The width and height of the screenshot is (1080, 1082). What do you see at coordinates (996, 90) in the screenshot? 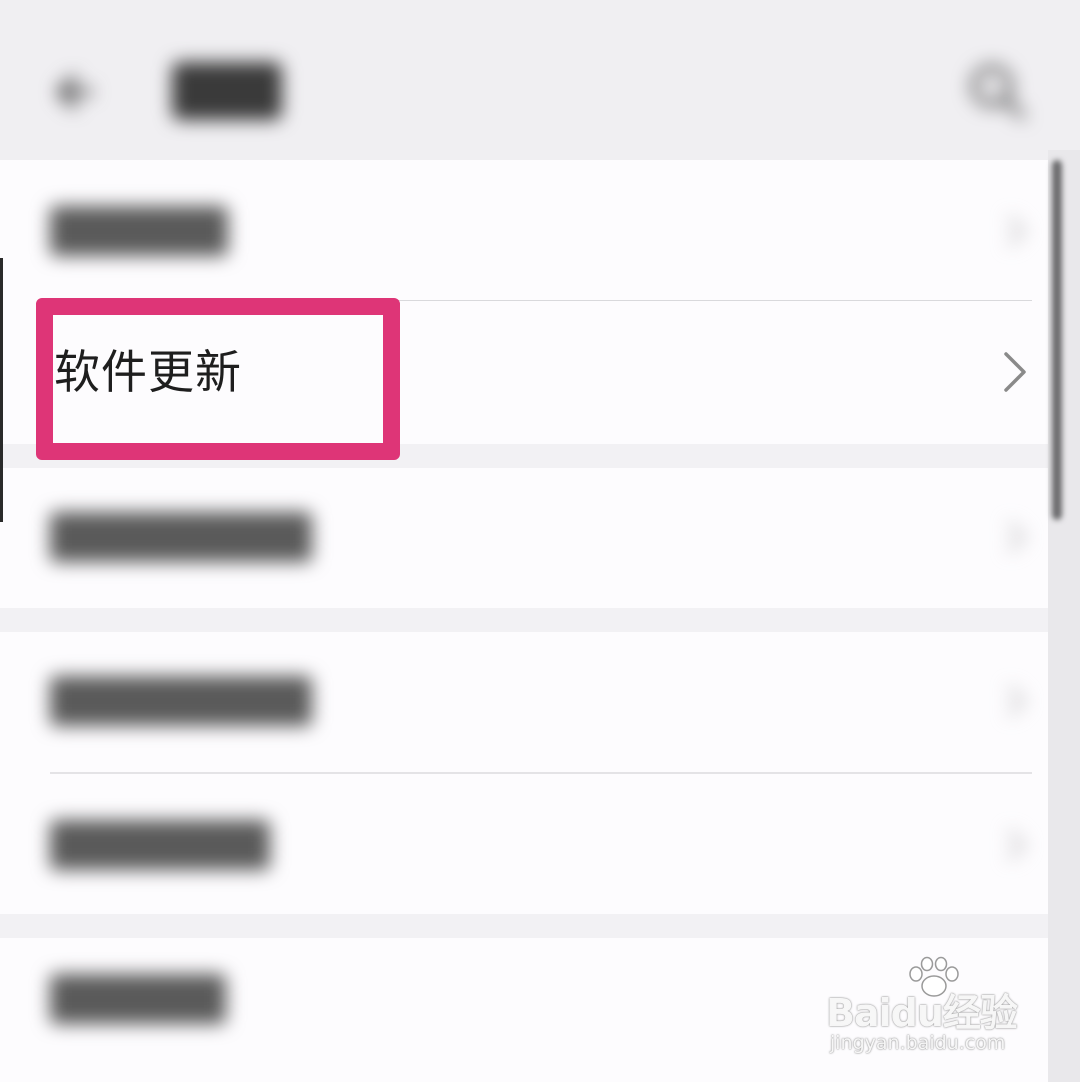
I see `search-icon` at bounding box center [996, 90].